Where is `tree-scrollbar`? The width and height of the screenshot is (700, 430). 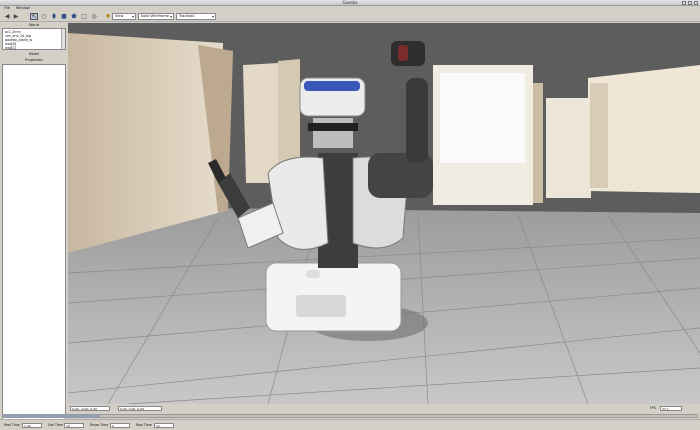 tree-scrollbar is located at coordinates (63, 39).